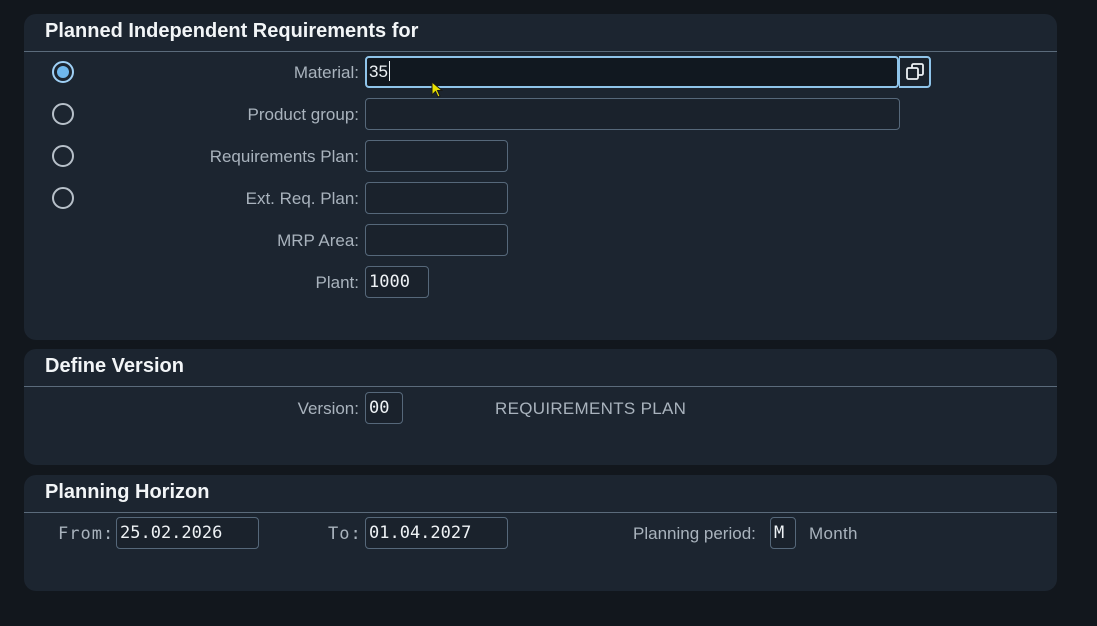  Describe the element at coordinates (632, 72) in the screenshot. I see `material-input: 35` at that location.